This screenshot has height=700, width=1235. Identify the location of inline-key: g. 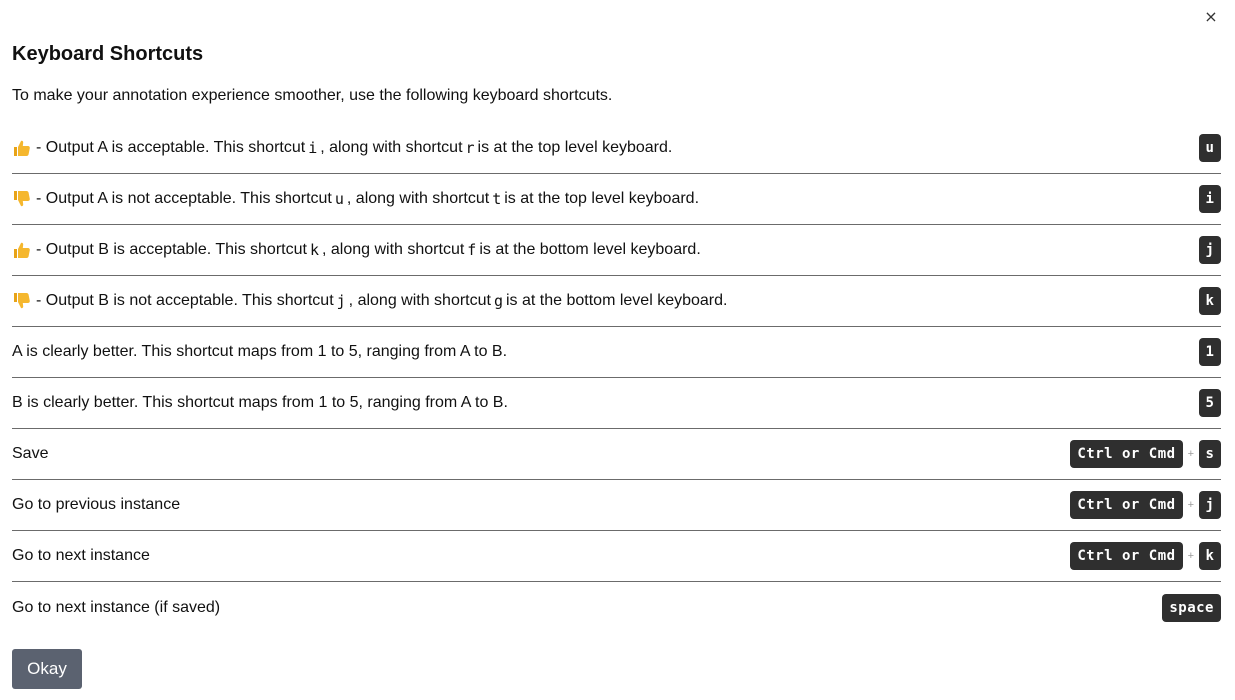
(498, 301).